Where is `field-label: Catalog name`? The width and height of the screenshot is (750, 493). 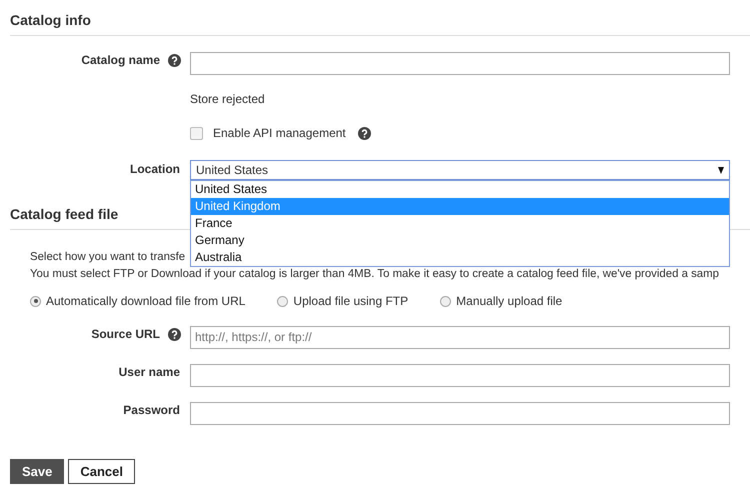 field-label: Catalog name is located at coordinates (120, 60).